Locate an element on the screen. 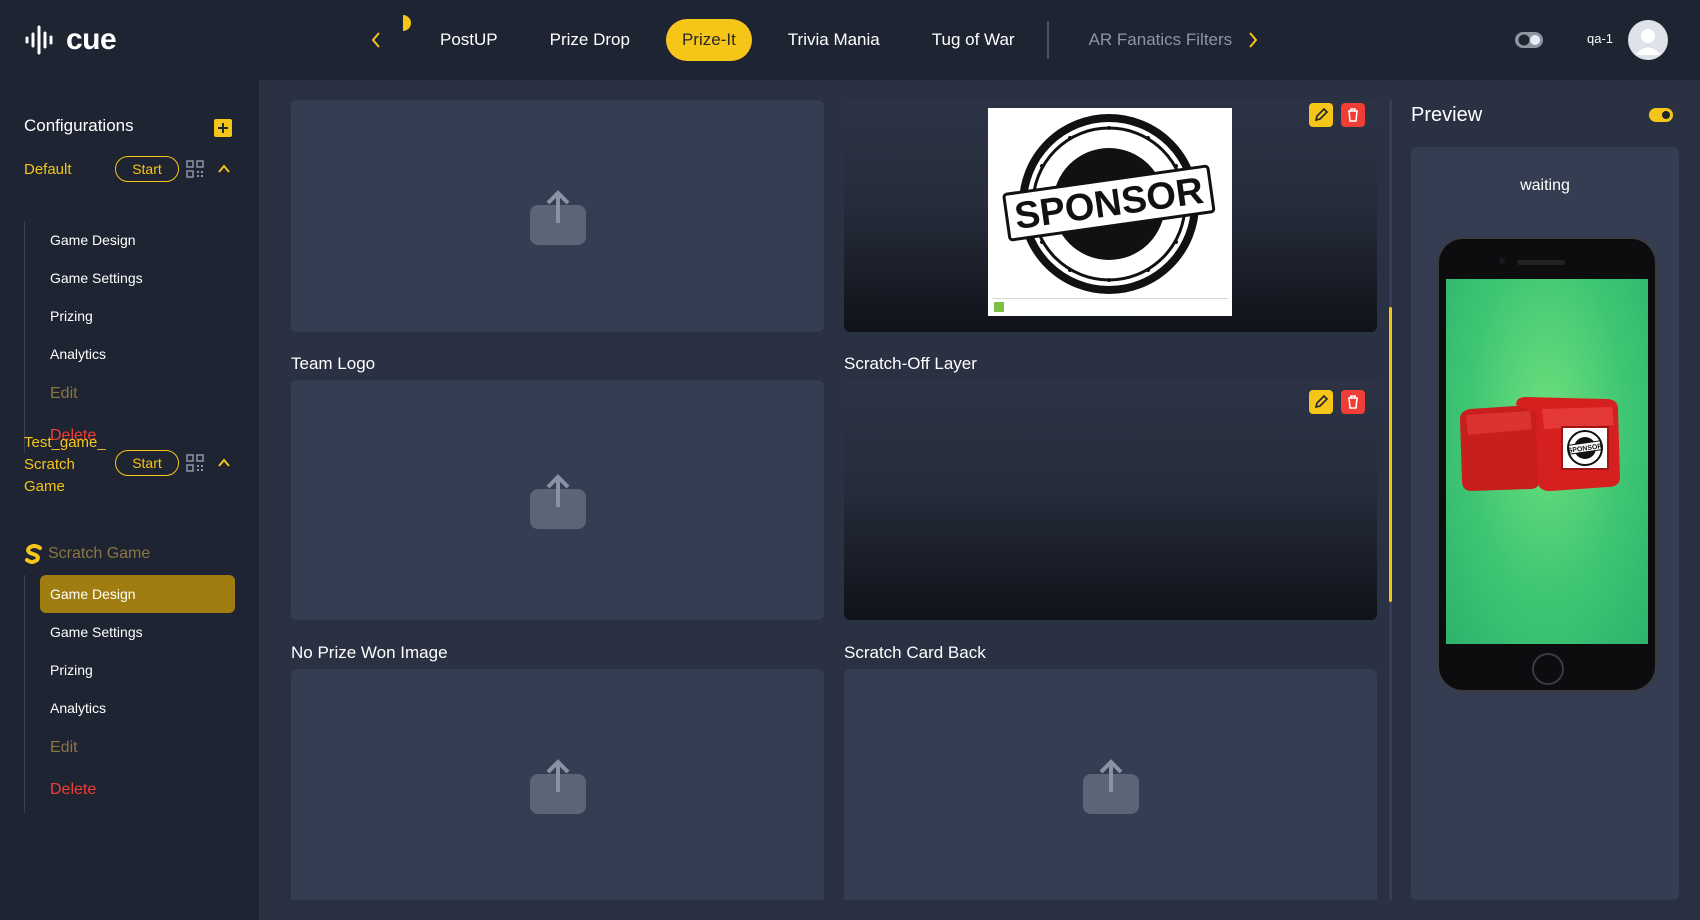 This screenshot has width=1700, height=920. game-type-label: Scratch Game is located at coordinates (87, 554).